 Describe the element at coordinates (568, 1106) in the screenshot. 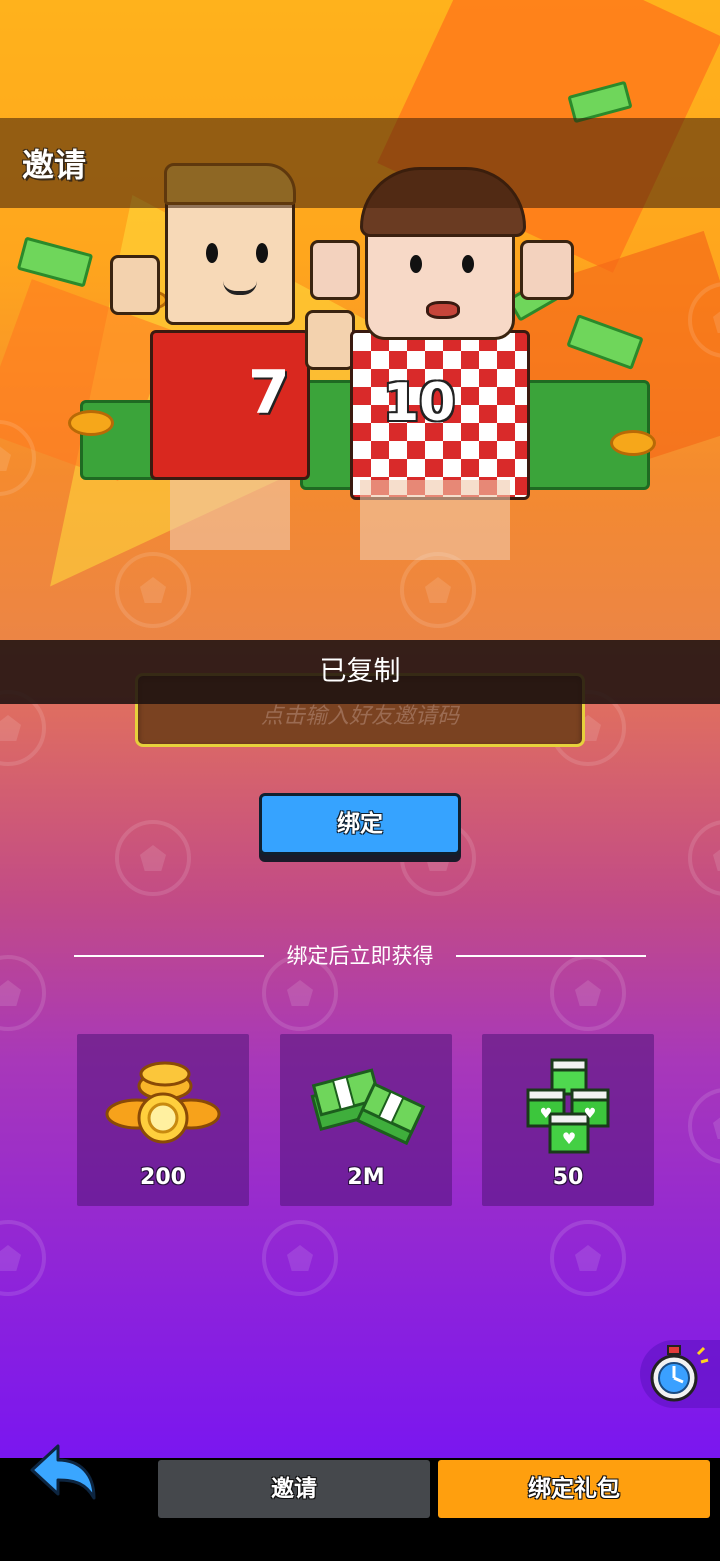

I see `green-heart-cubes-icon: ♥ ♥ ♥` at that location.